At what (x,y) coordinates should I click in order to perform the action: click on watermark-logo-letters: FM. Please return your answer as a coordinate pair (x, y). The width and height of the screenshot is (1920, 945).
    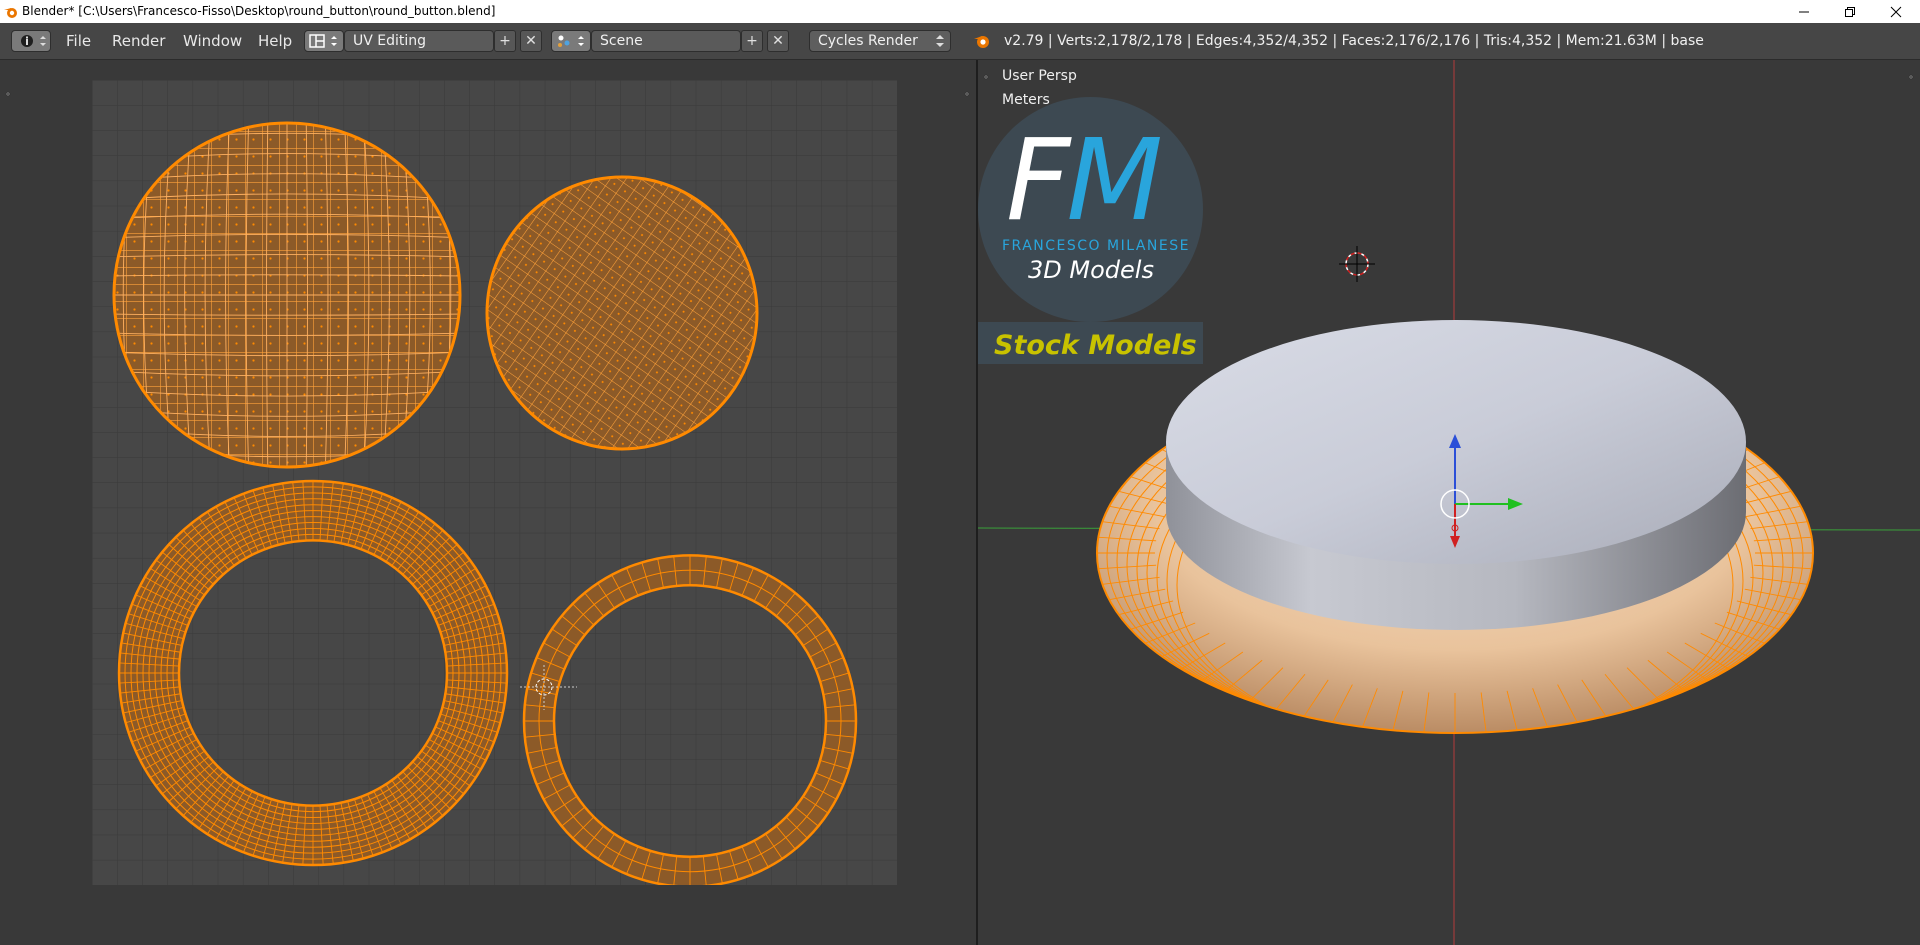
    Looking at the image, I should click on (1084, 181).